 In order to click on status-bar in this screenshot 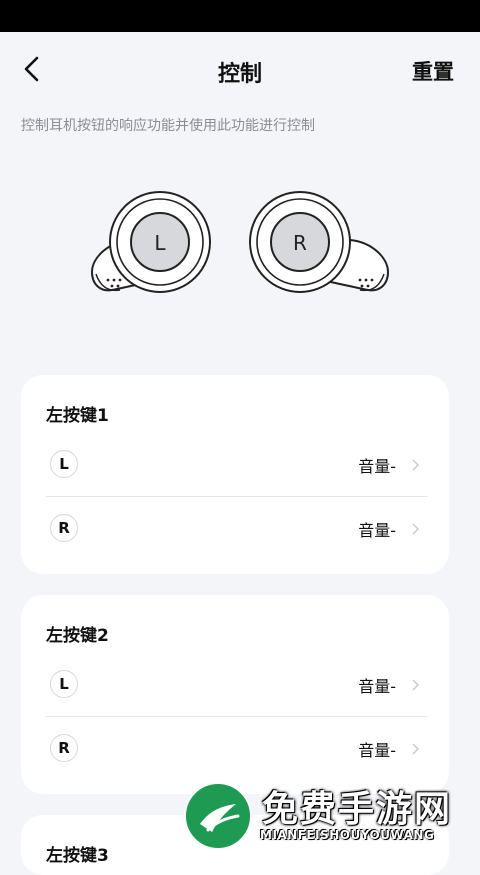, I will do `click(240, 16)`.